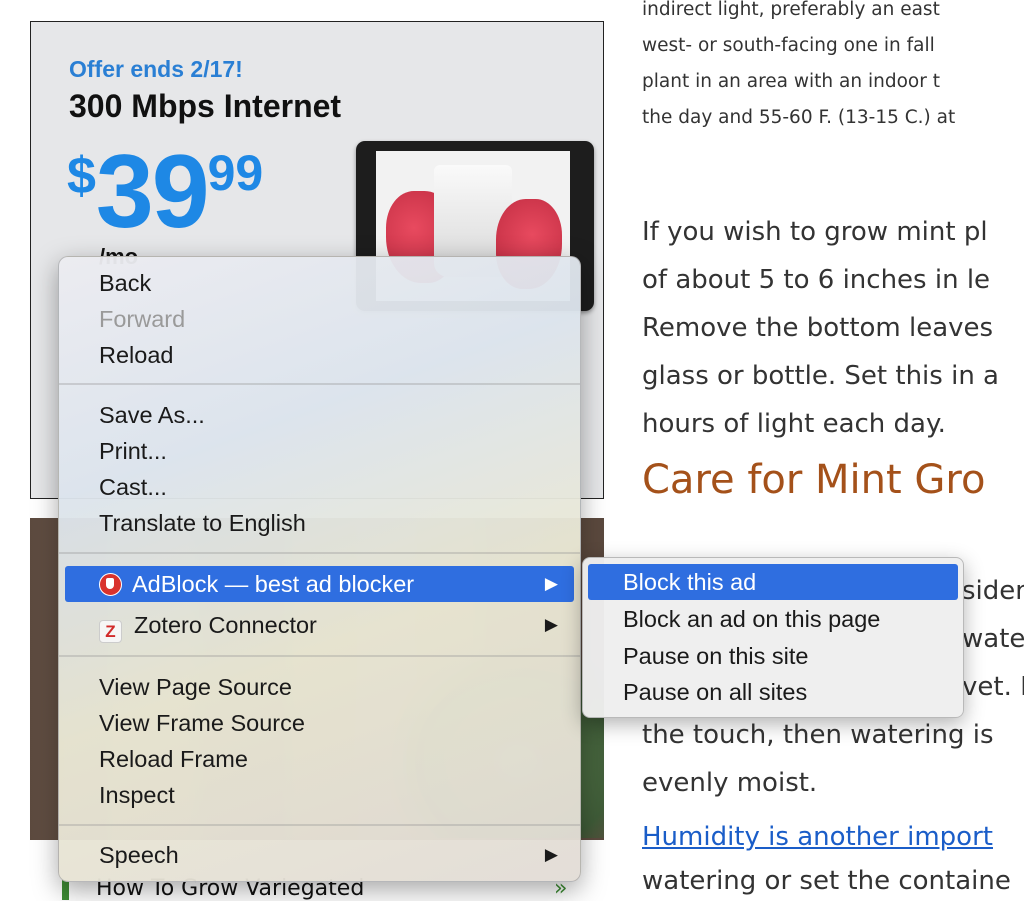  Describe the element at coordinates (156, 69) in the screenshot. I see `ad-offer-text: Offer ends 2/17!` at that location.